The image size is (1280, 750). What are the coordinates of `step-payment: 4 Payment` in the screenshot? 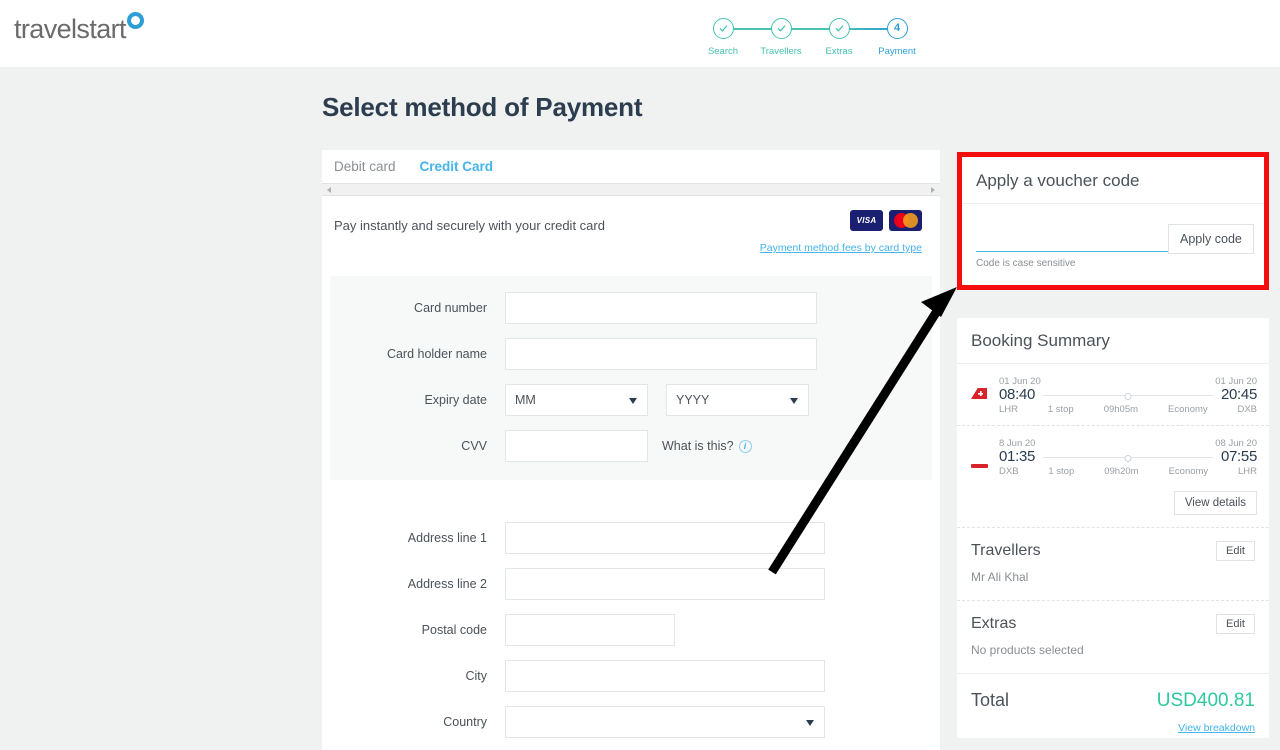 It's located at (897, 37).